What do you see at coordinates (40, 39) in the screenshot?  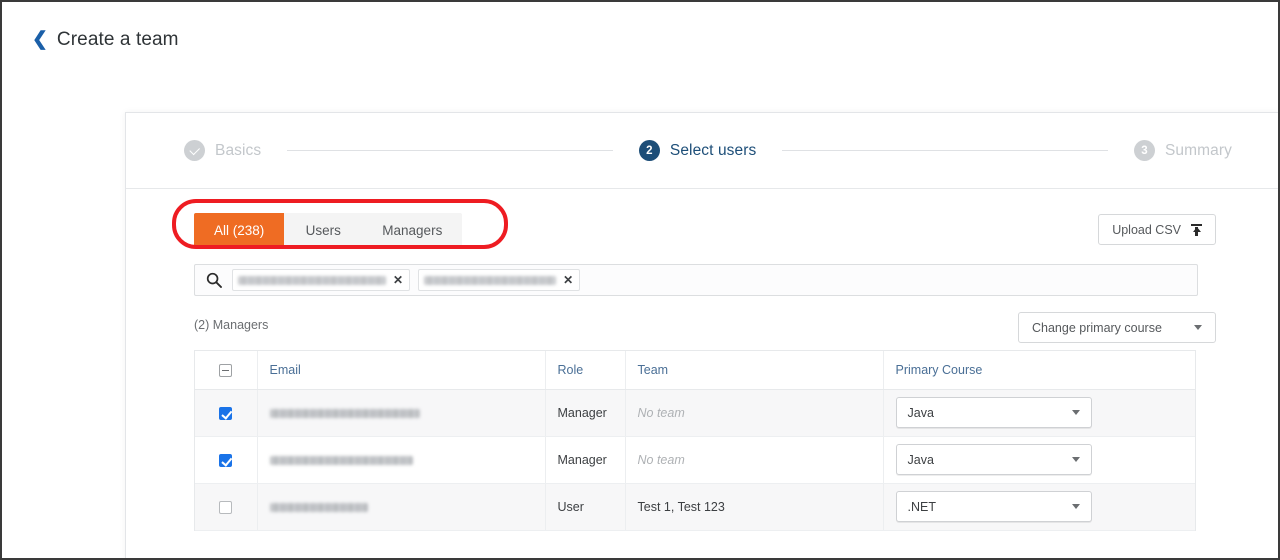 I see `chevron-left-icon: ❮` at bounding box center [40, 39].